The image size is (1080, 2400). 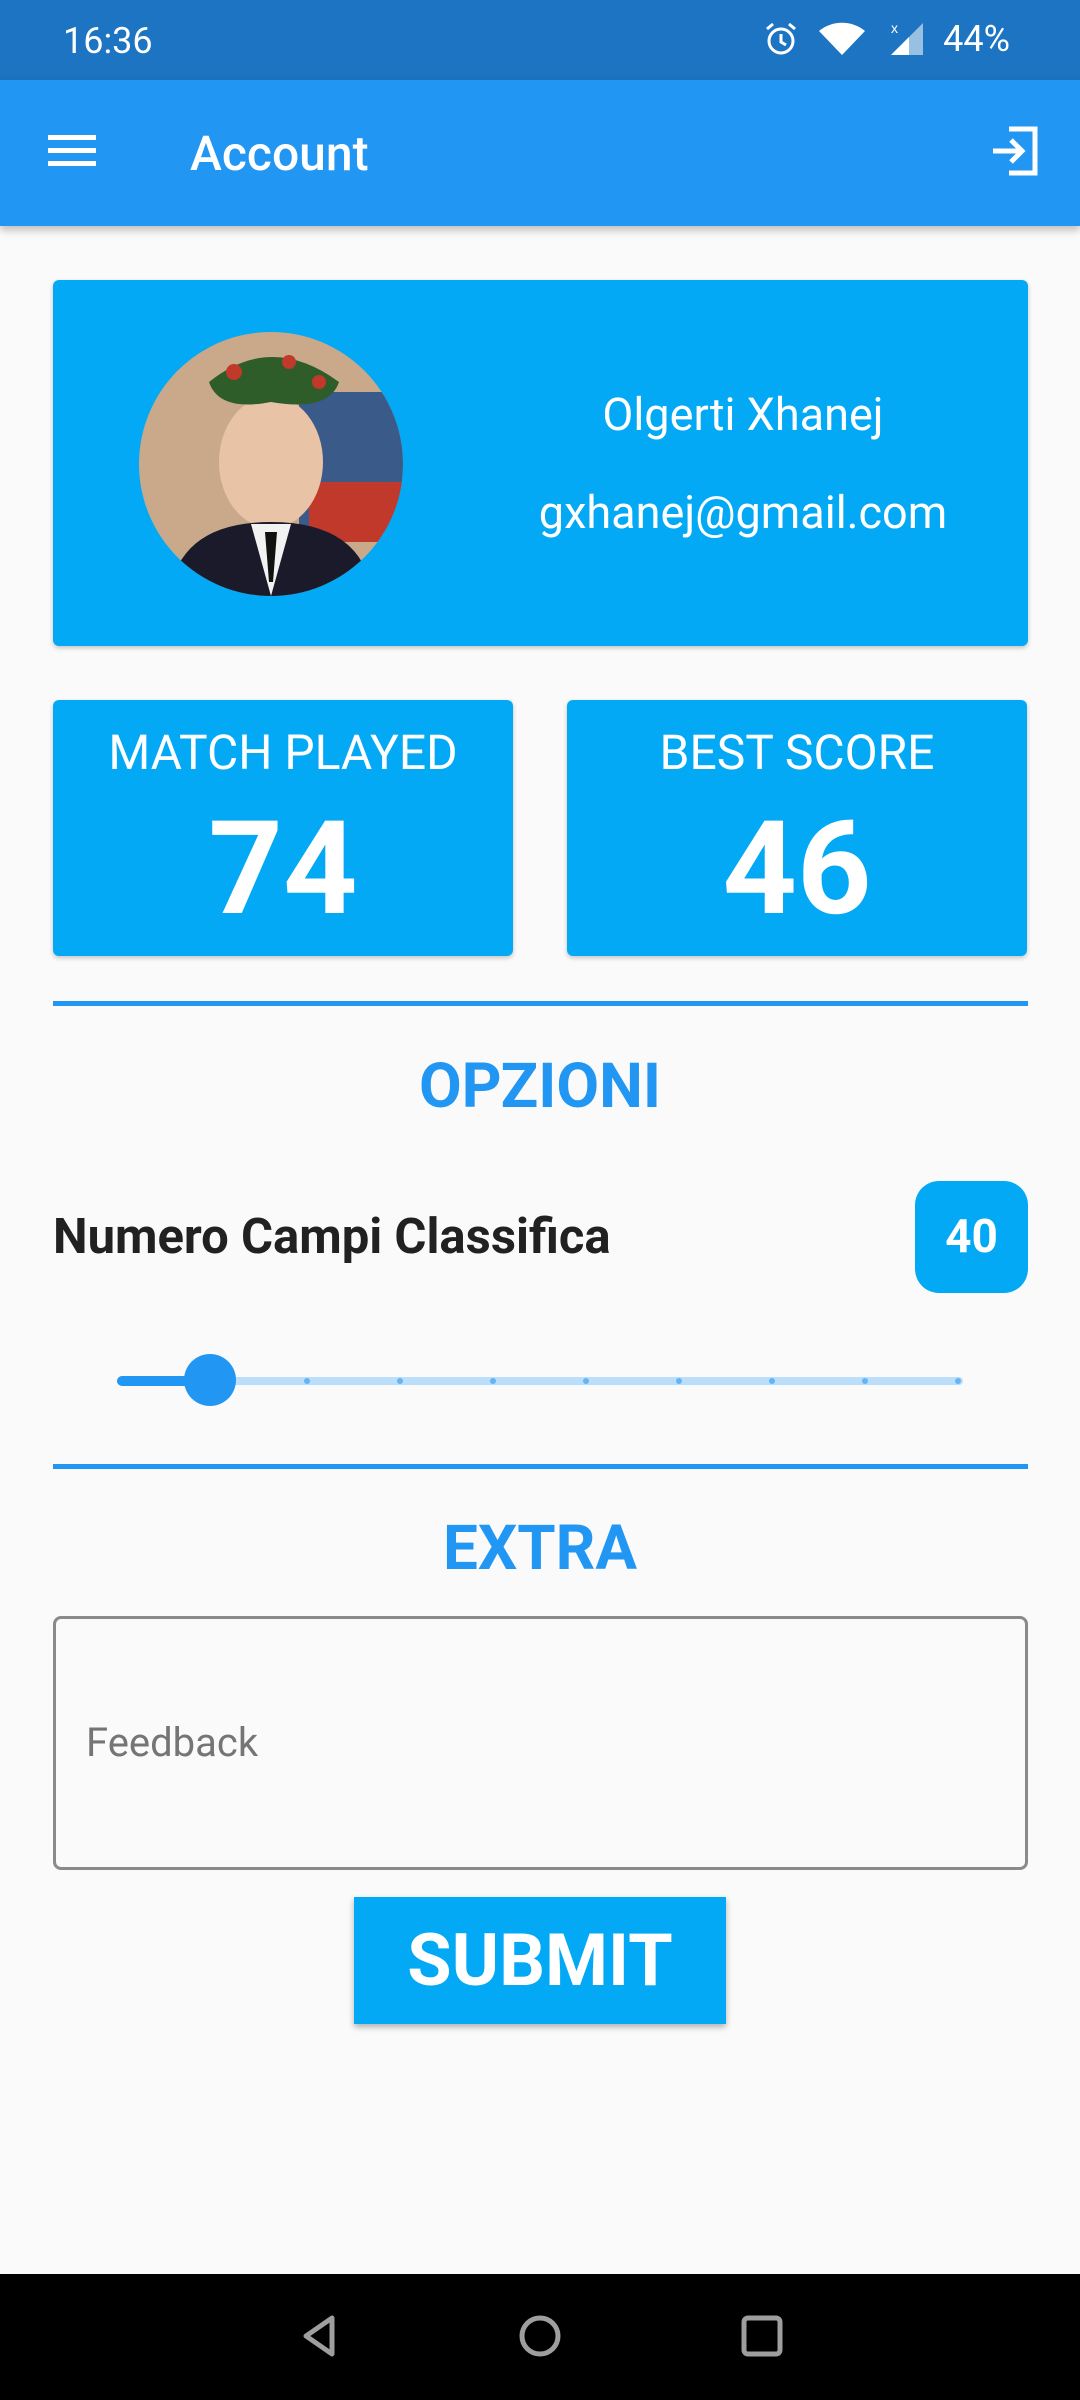 I want to click on options-section-title: OPZIONI, so click(x=540, y=1086).